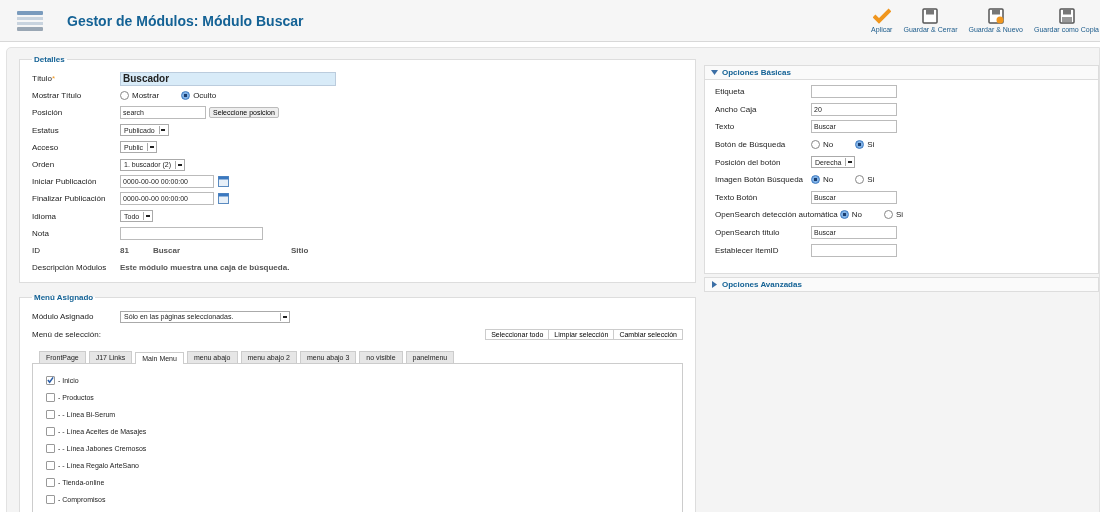  Describe the element at coordinates (48, 113) in the screenshot. I see `field-label: Posición` at that location.